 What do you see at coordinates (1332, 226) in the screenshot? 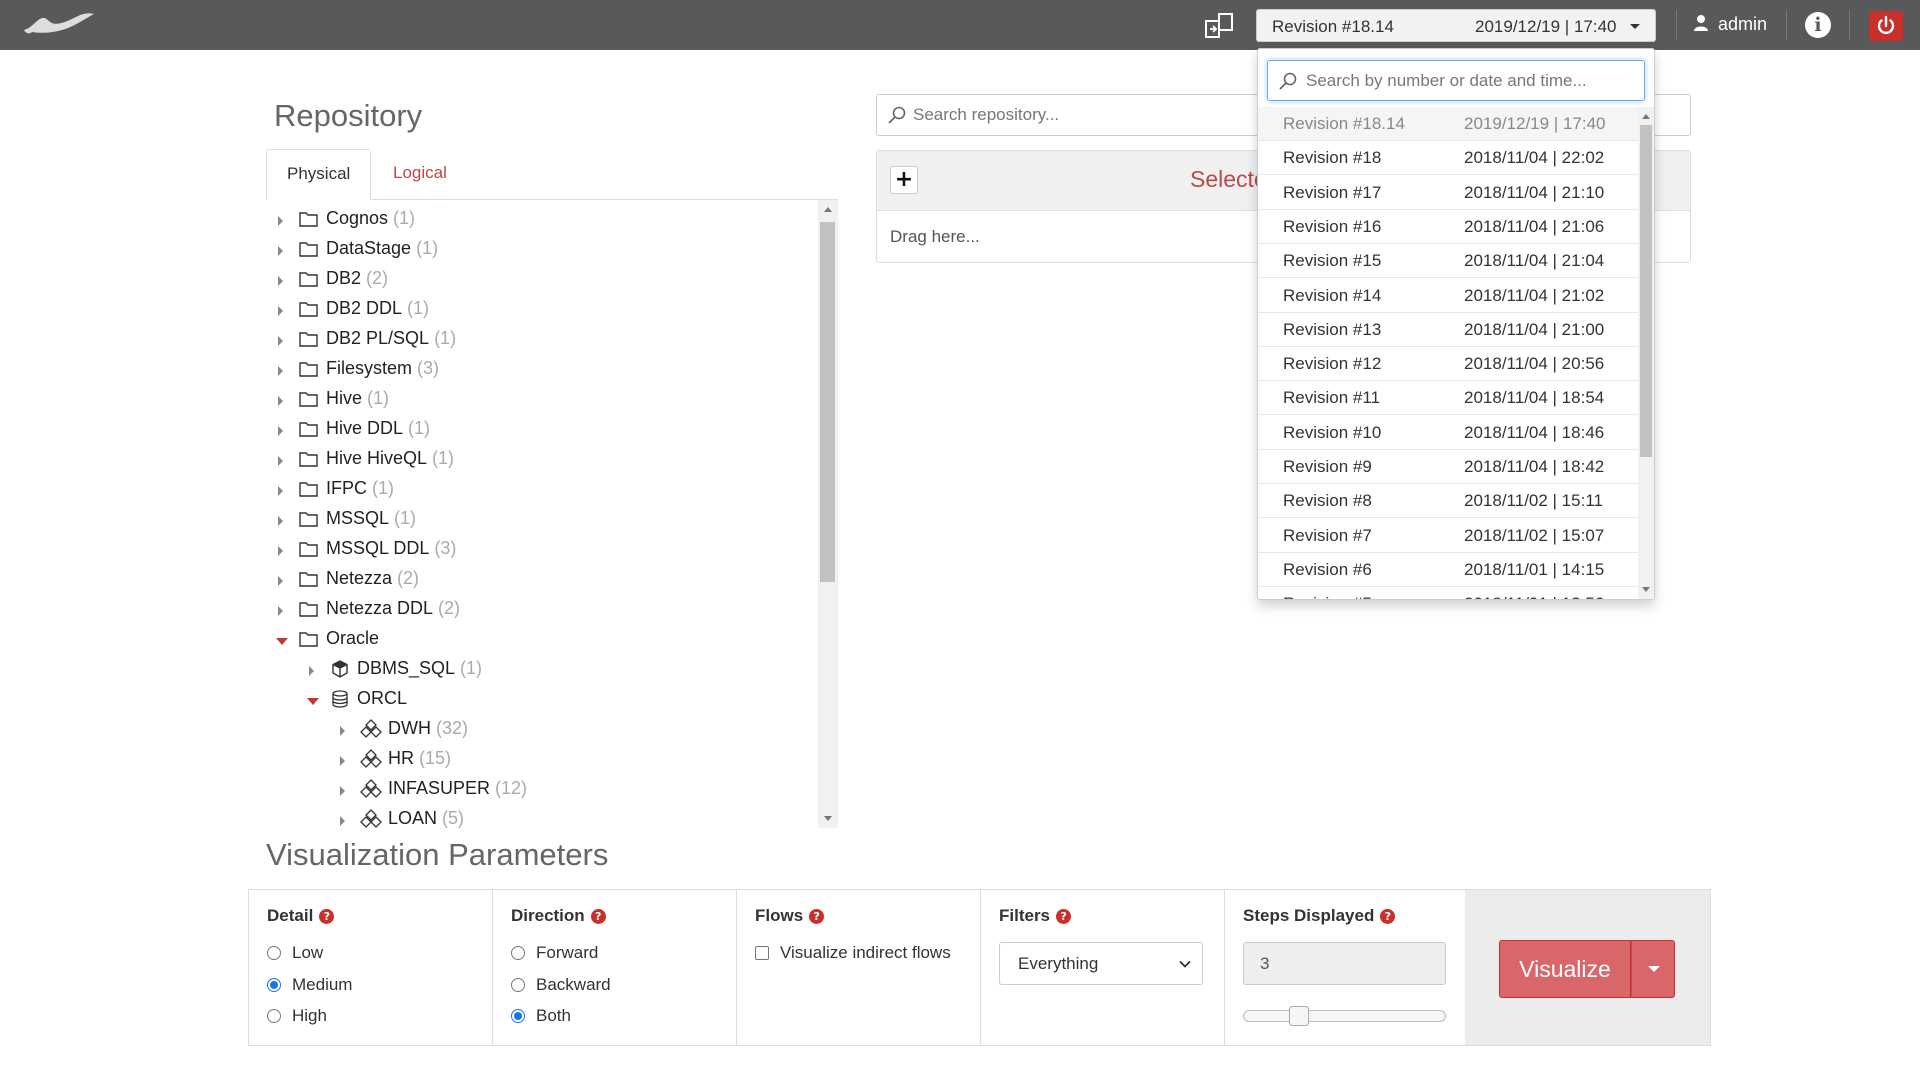
I see `revision-item-number: Revision #16` at bounding box center [1332, 226].